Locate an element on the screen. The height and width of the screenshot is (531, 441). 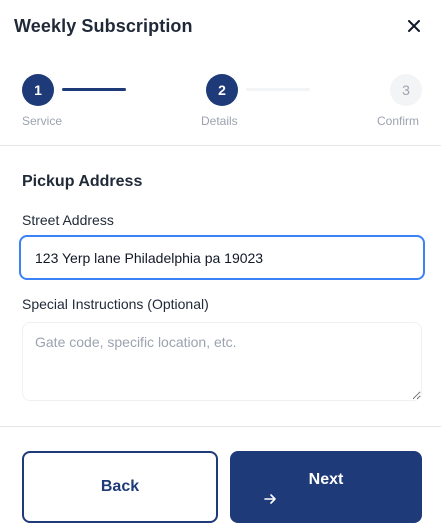
modal-header: Weekly Subscription is located at coordinates (220, 27).